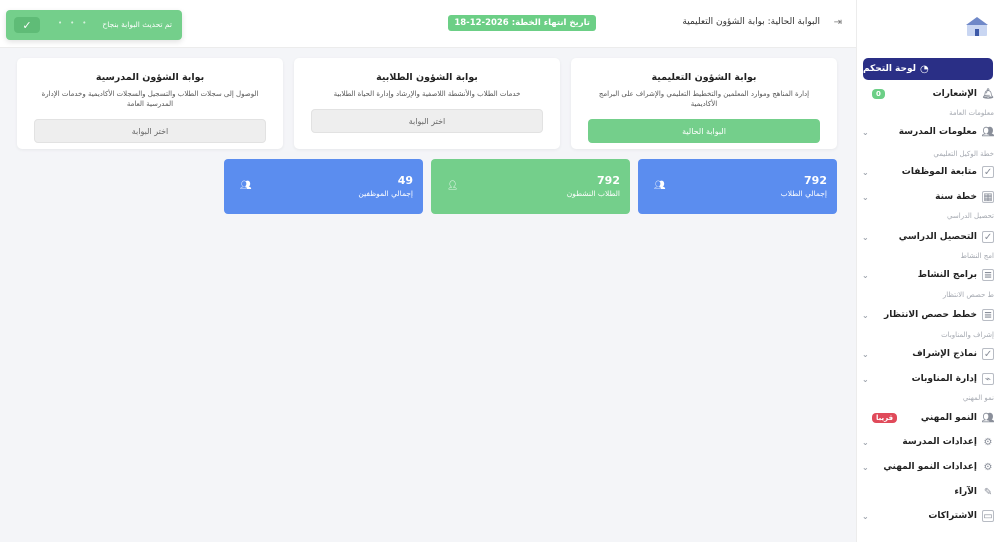 Image resolution: width=1000 pixels, height=542 pixels. I want to click on portal-card-title: بوابة الشؤون المدرسية, so click(150, 77).